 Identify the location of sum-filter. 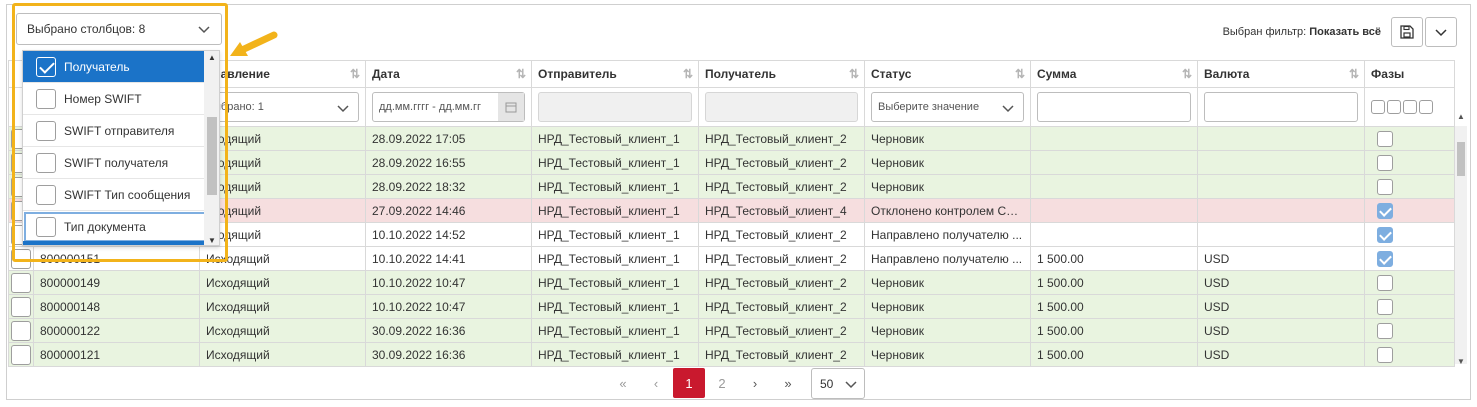
(1114, 107).